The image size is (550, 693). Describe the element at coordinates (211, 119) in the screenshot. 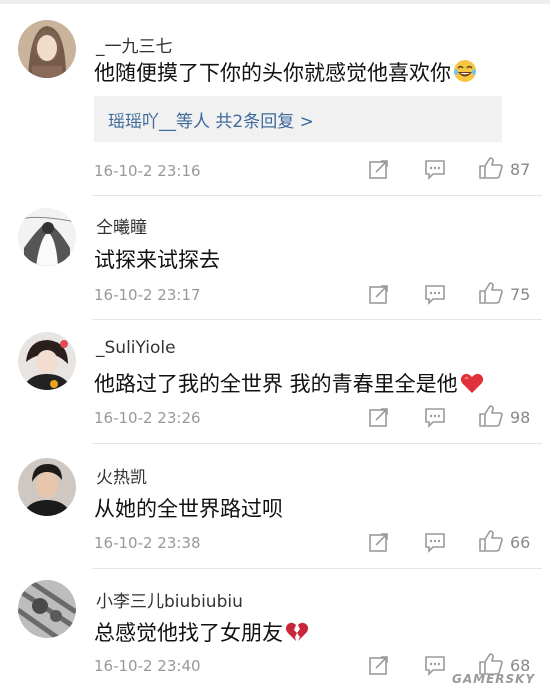

I see `view-replies-link: 瑶瑶吖__等人 共2条回复 >` at that location.